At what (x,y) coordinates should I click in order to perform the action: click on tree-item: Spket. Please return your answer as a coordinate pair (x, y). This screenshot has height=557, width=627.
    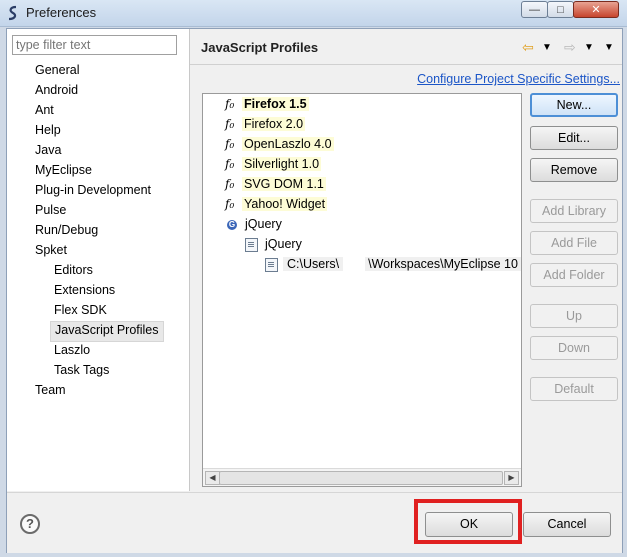
    Looking at the image, I should click on (51, 250).